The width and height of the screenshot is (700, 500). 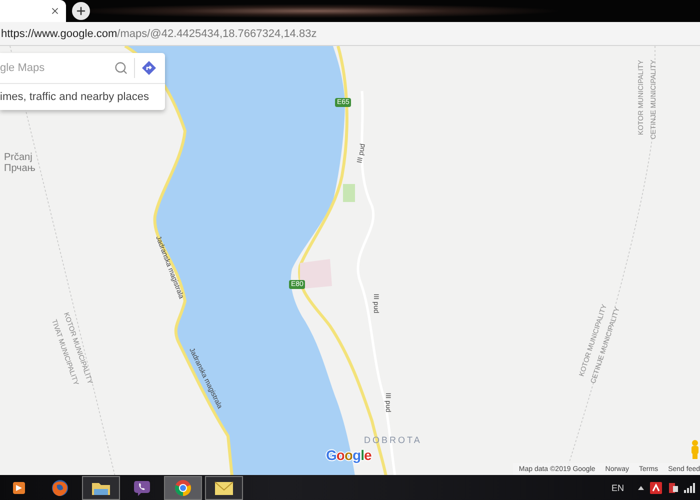 I want to click on device-icon, so click(x=673, y=488).